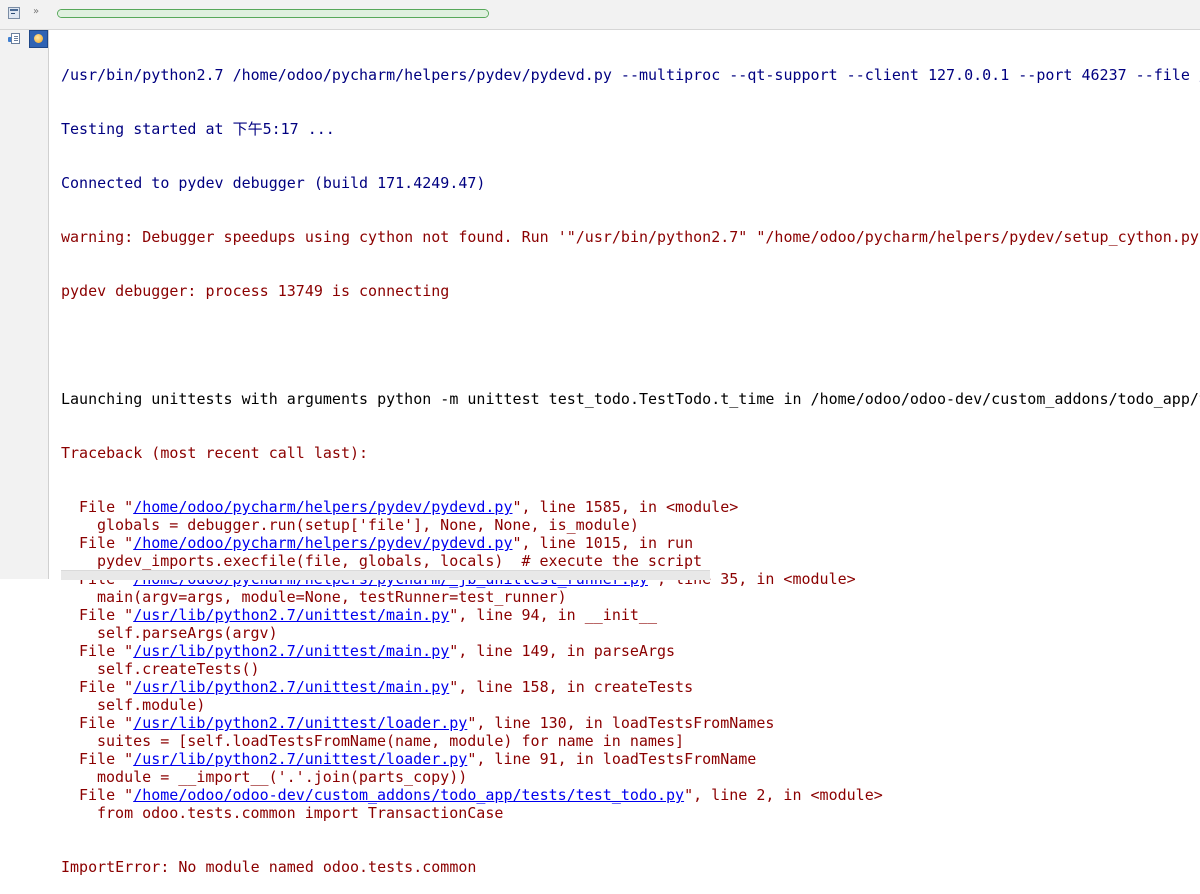  What do you see at coordinates (151, 705) in the screenshot?
I see `traceback-code-line: self.module)` at bounding box center [151, 705].